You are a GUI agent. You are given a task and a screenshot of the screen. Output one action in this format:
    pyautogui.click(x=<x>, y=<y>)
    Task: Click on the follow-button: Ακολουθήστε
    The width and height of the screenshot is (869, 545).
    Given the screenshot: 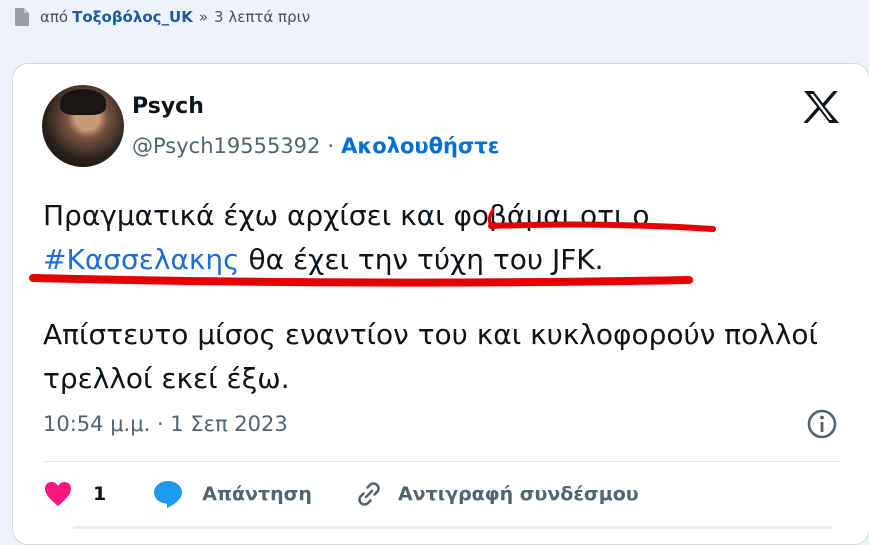 What is the action you would take?
    pyautogui.click(x=420, y=146)
    